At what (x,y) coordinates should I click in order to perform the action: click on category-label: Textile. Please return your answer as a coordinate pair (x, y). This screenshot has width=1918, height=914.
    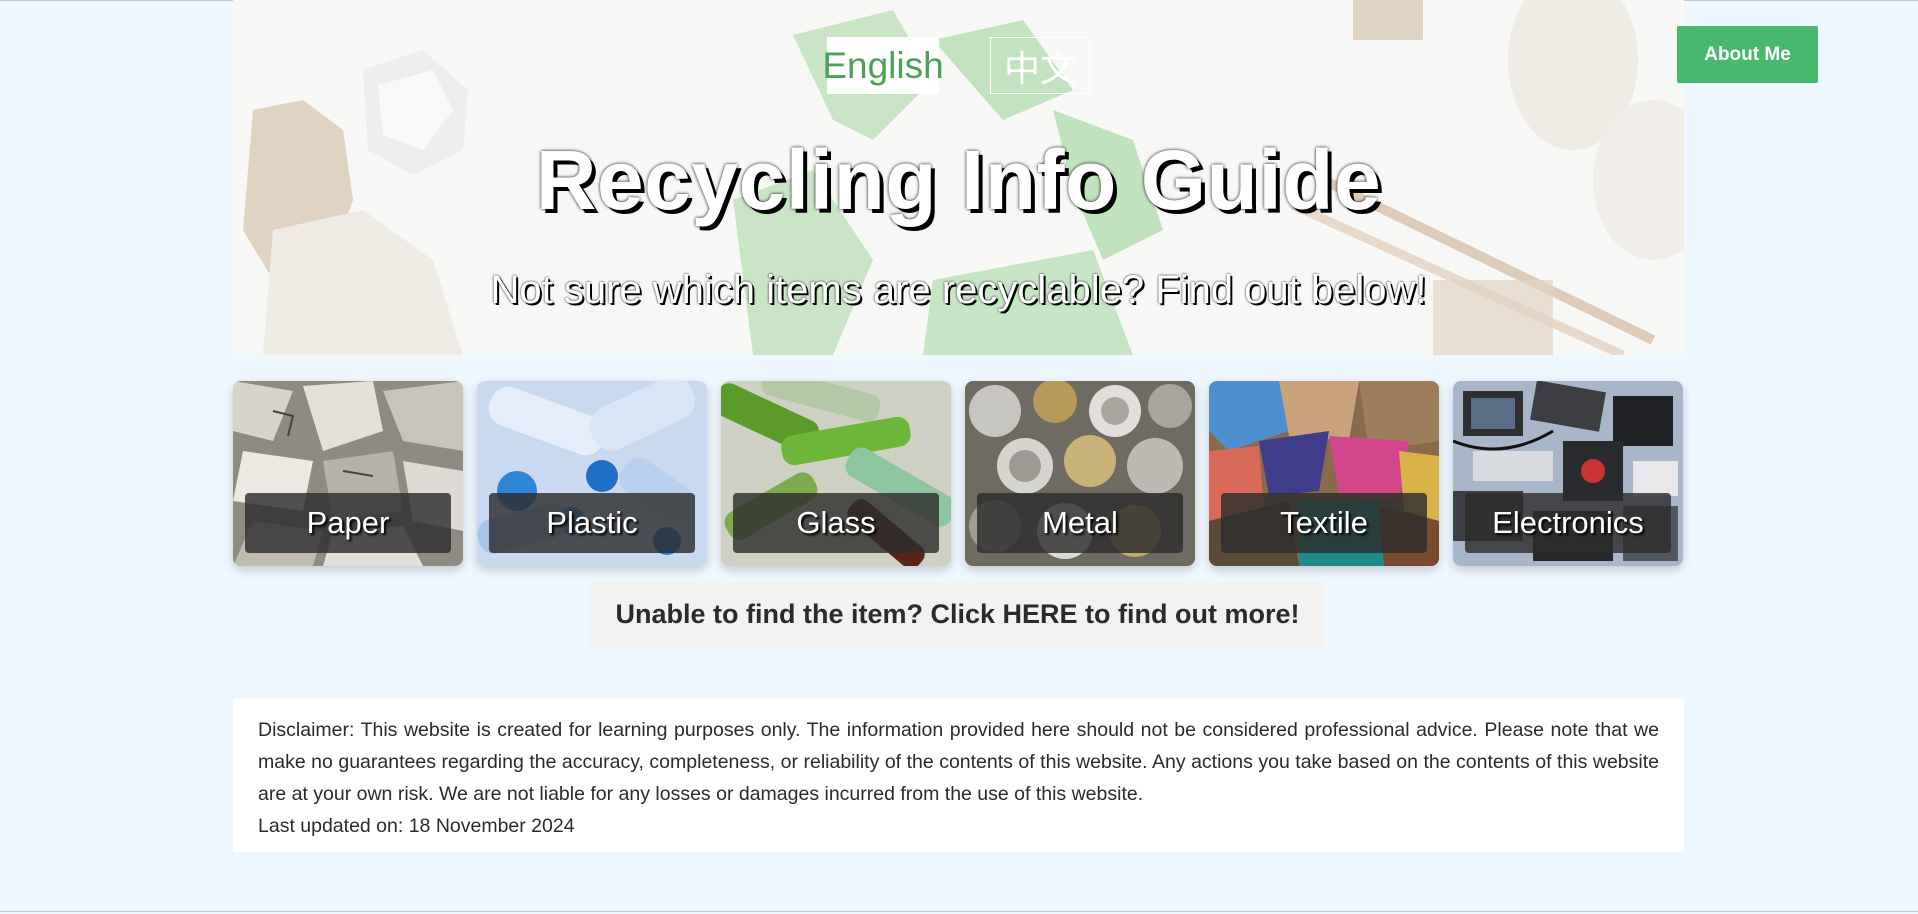
    Looking at the image, I should click on (1324, 523).